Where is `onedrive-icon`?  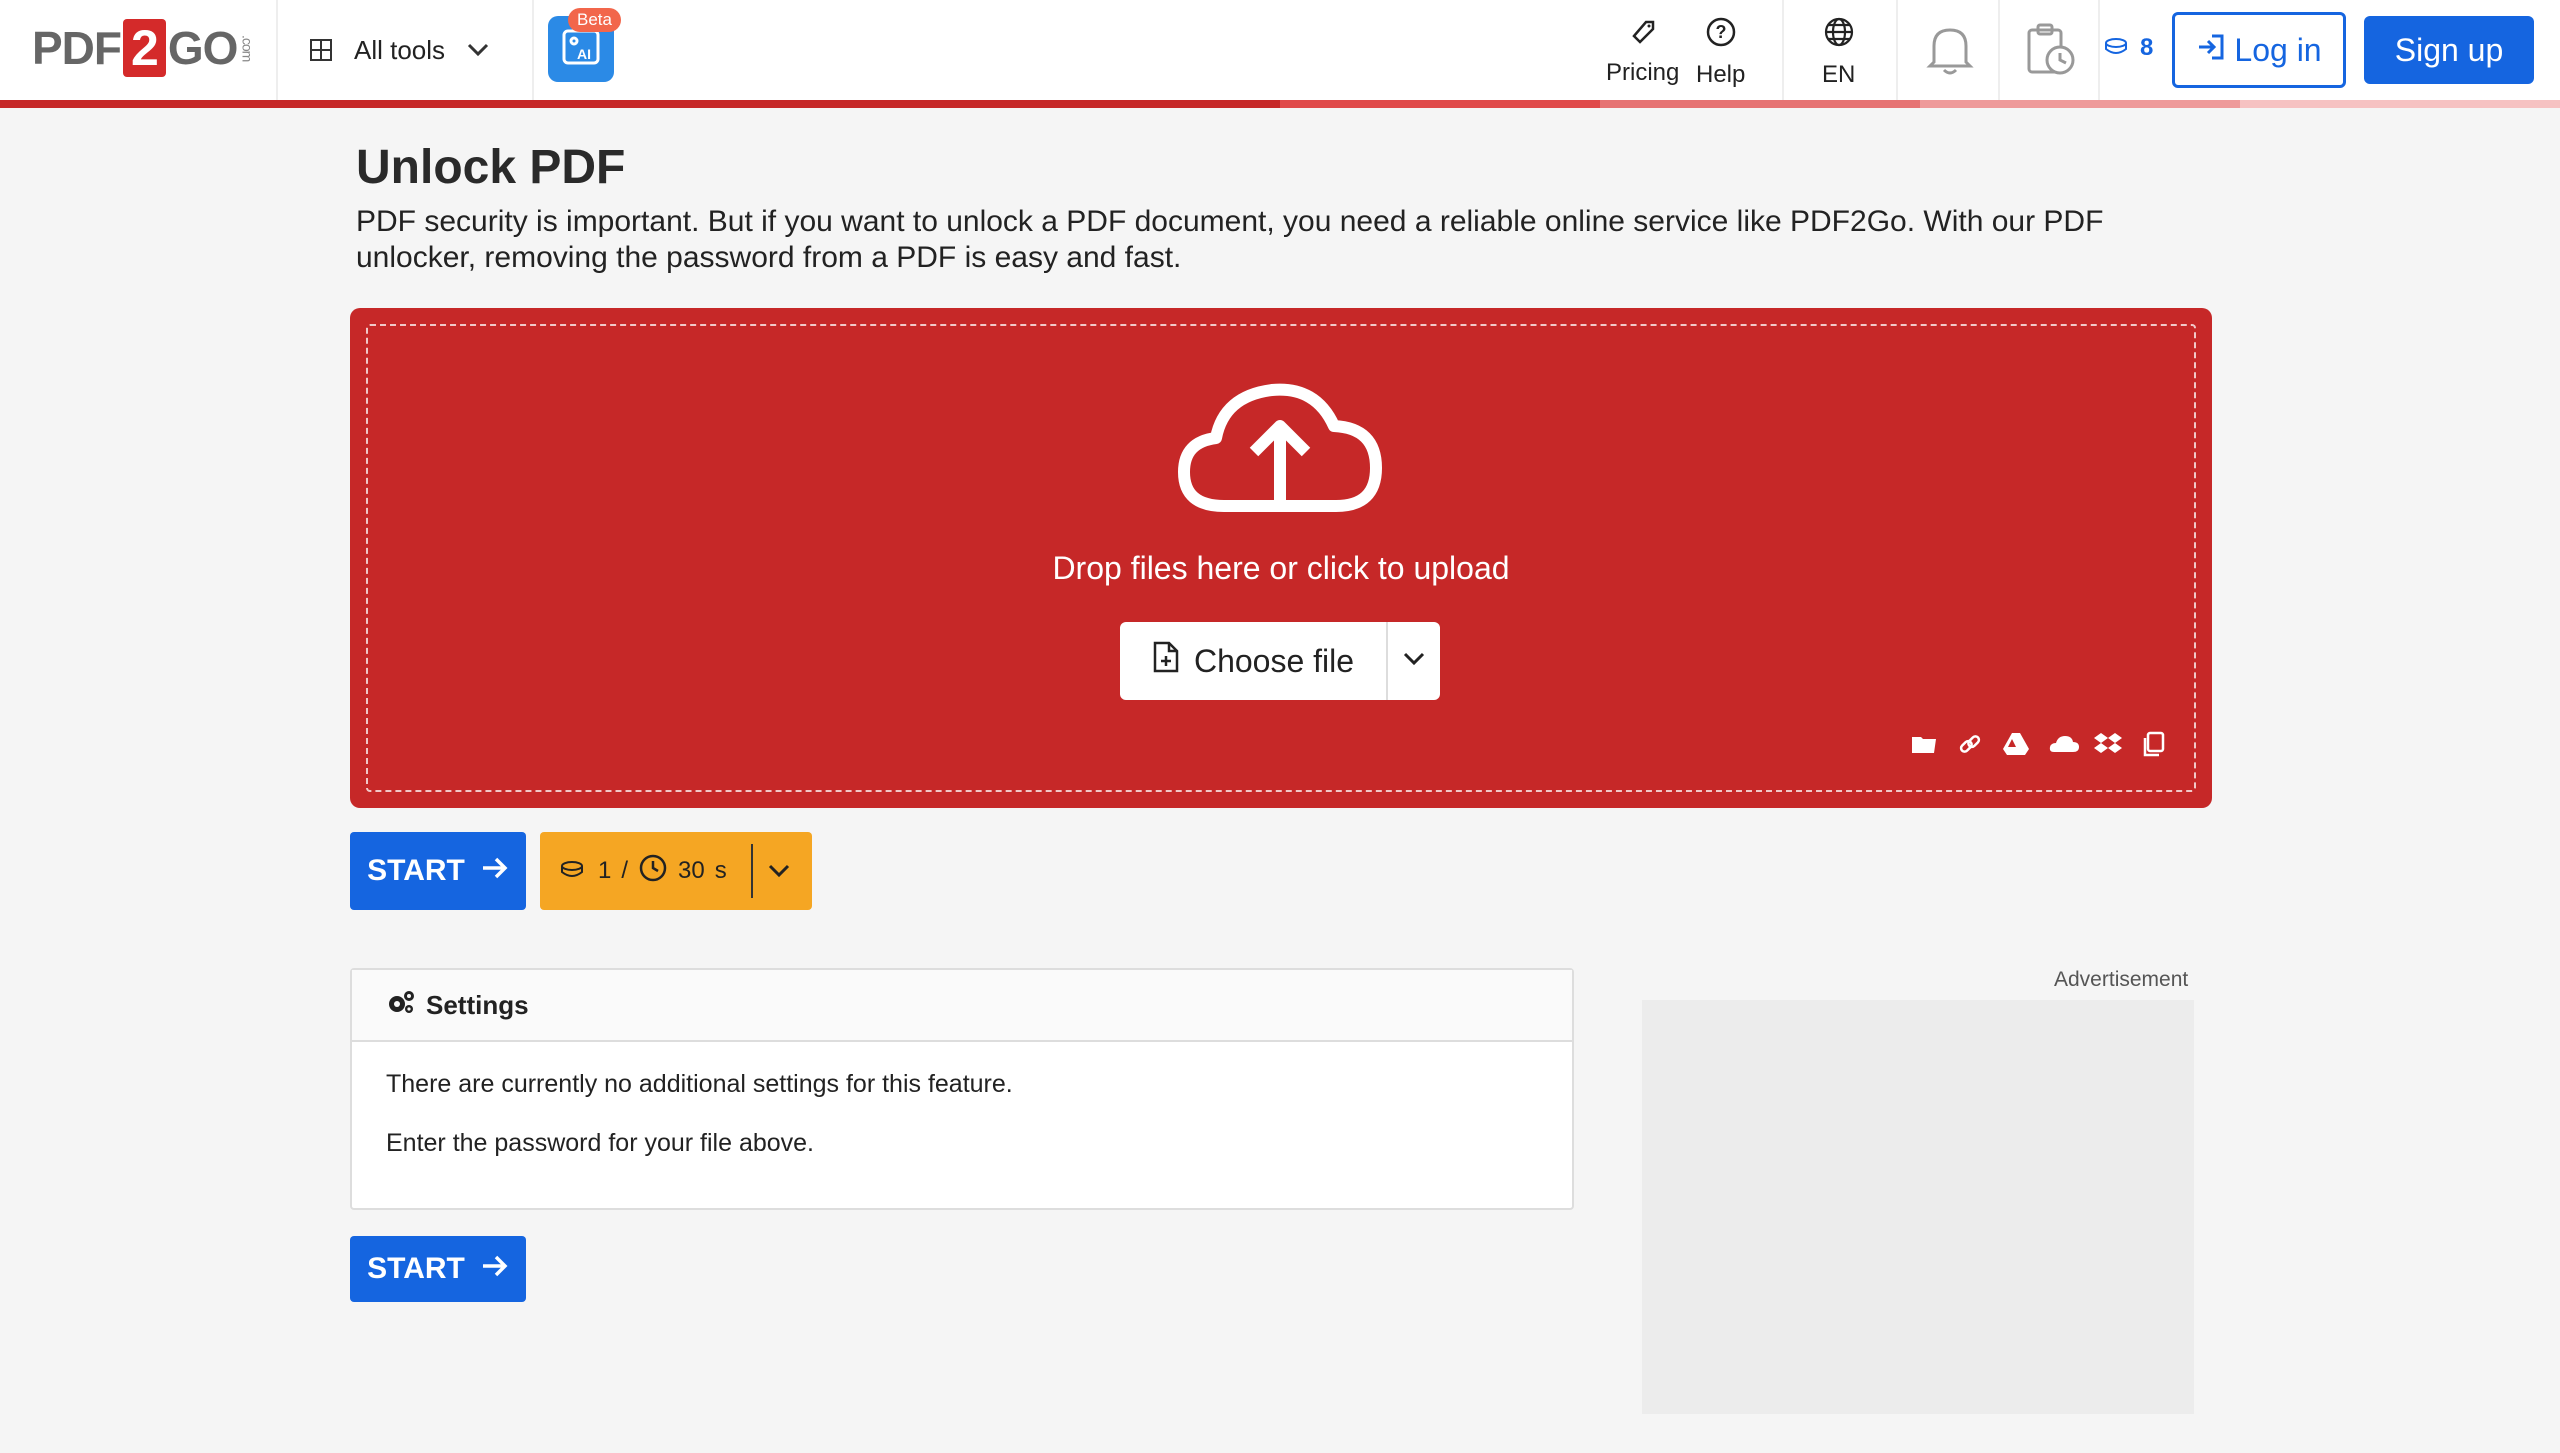
onedrive-icon is located at coordinates (2063, 744).